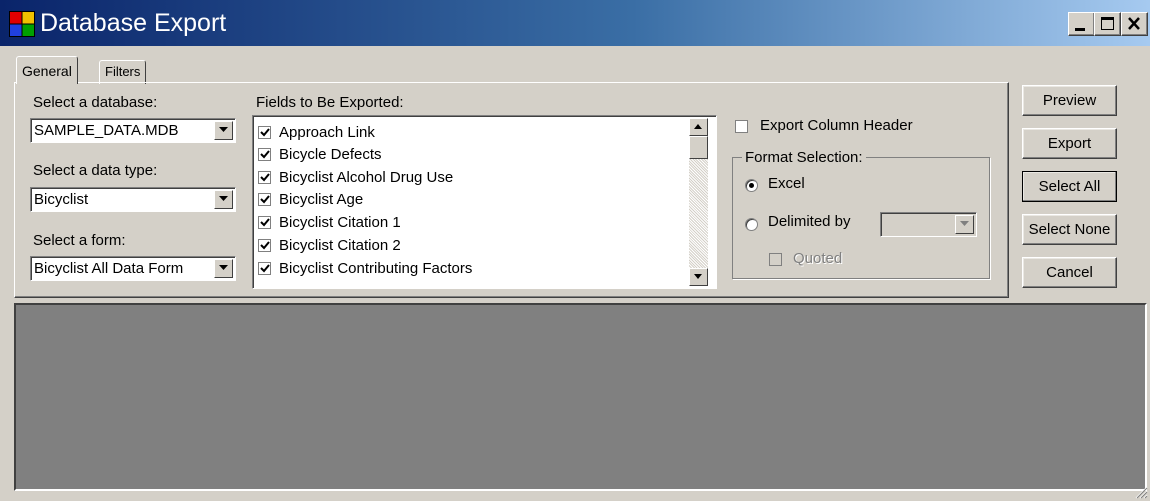 The image size is (1150, 501). Describe the element at coordinates (95, 170) in the screenshot. I see `data-type-label: Select a data type:` at that location.